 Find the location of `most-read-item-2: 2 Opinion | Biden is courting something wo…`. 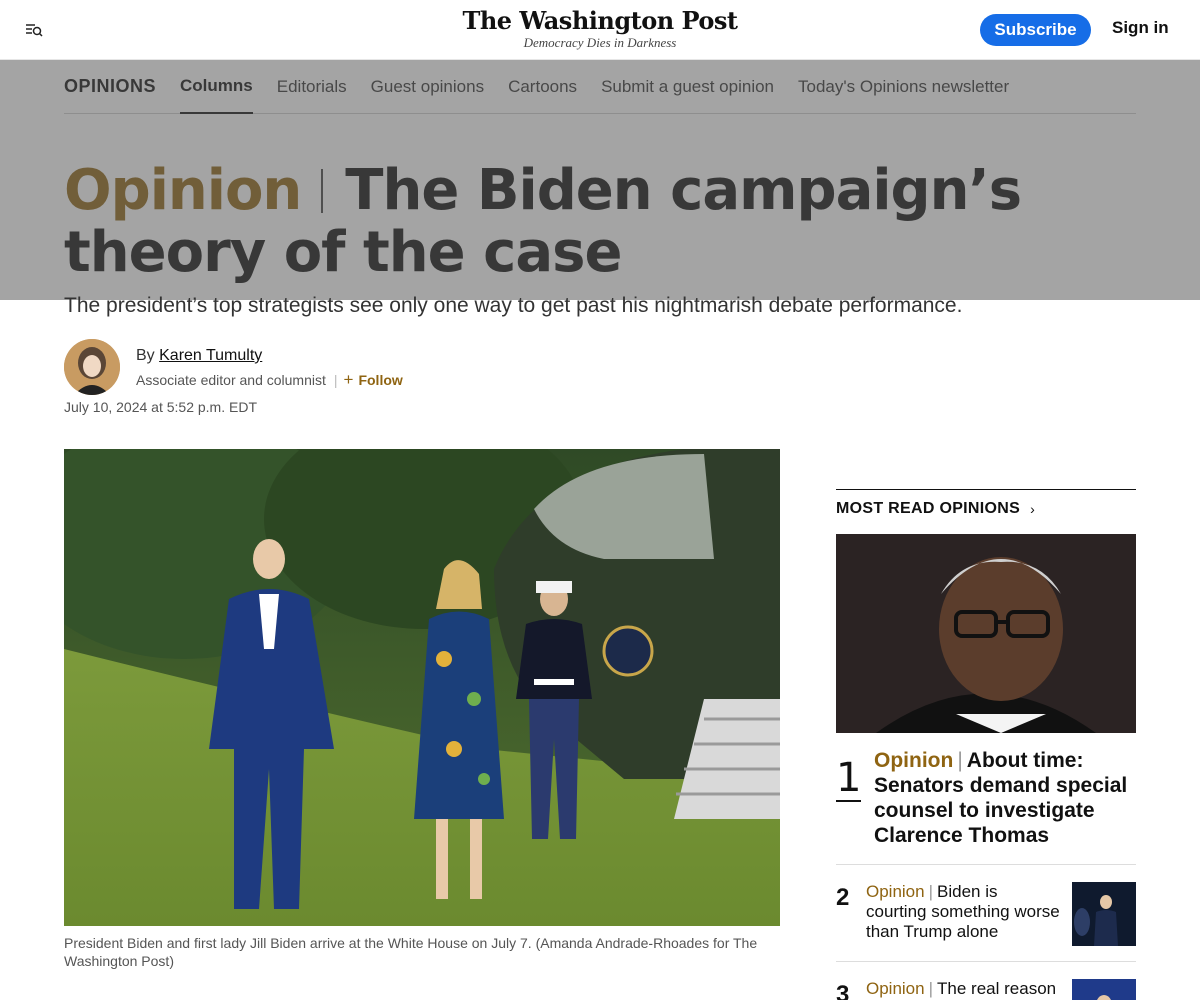

most-read-item-2: 2 Opinion | Biden is courting something wo… is located at coordinates (986, 922).